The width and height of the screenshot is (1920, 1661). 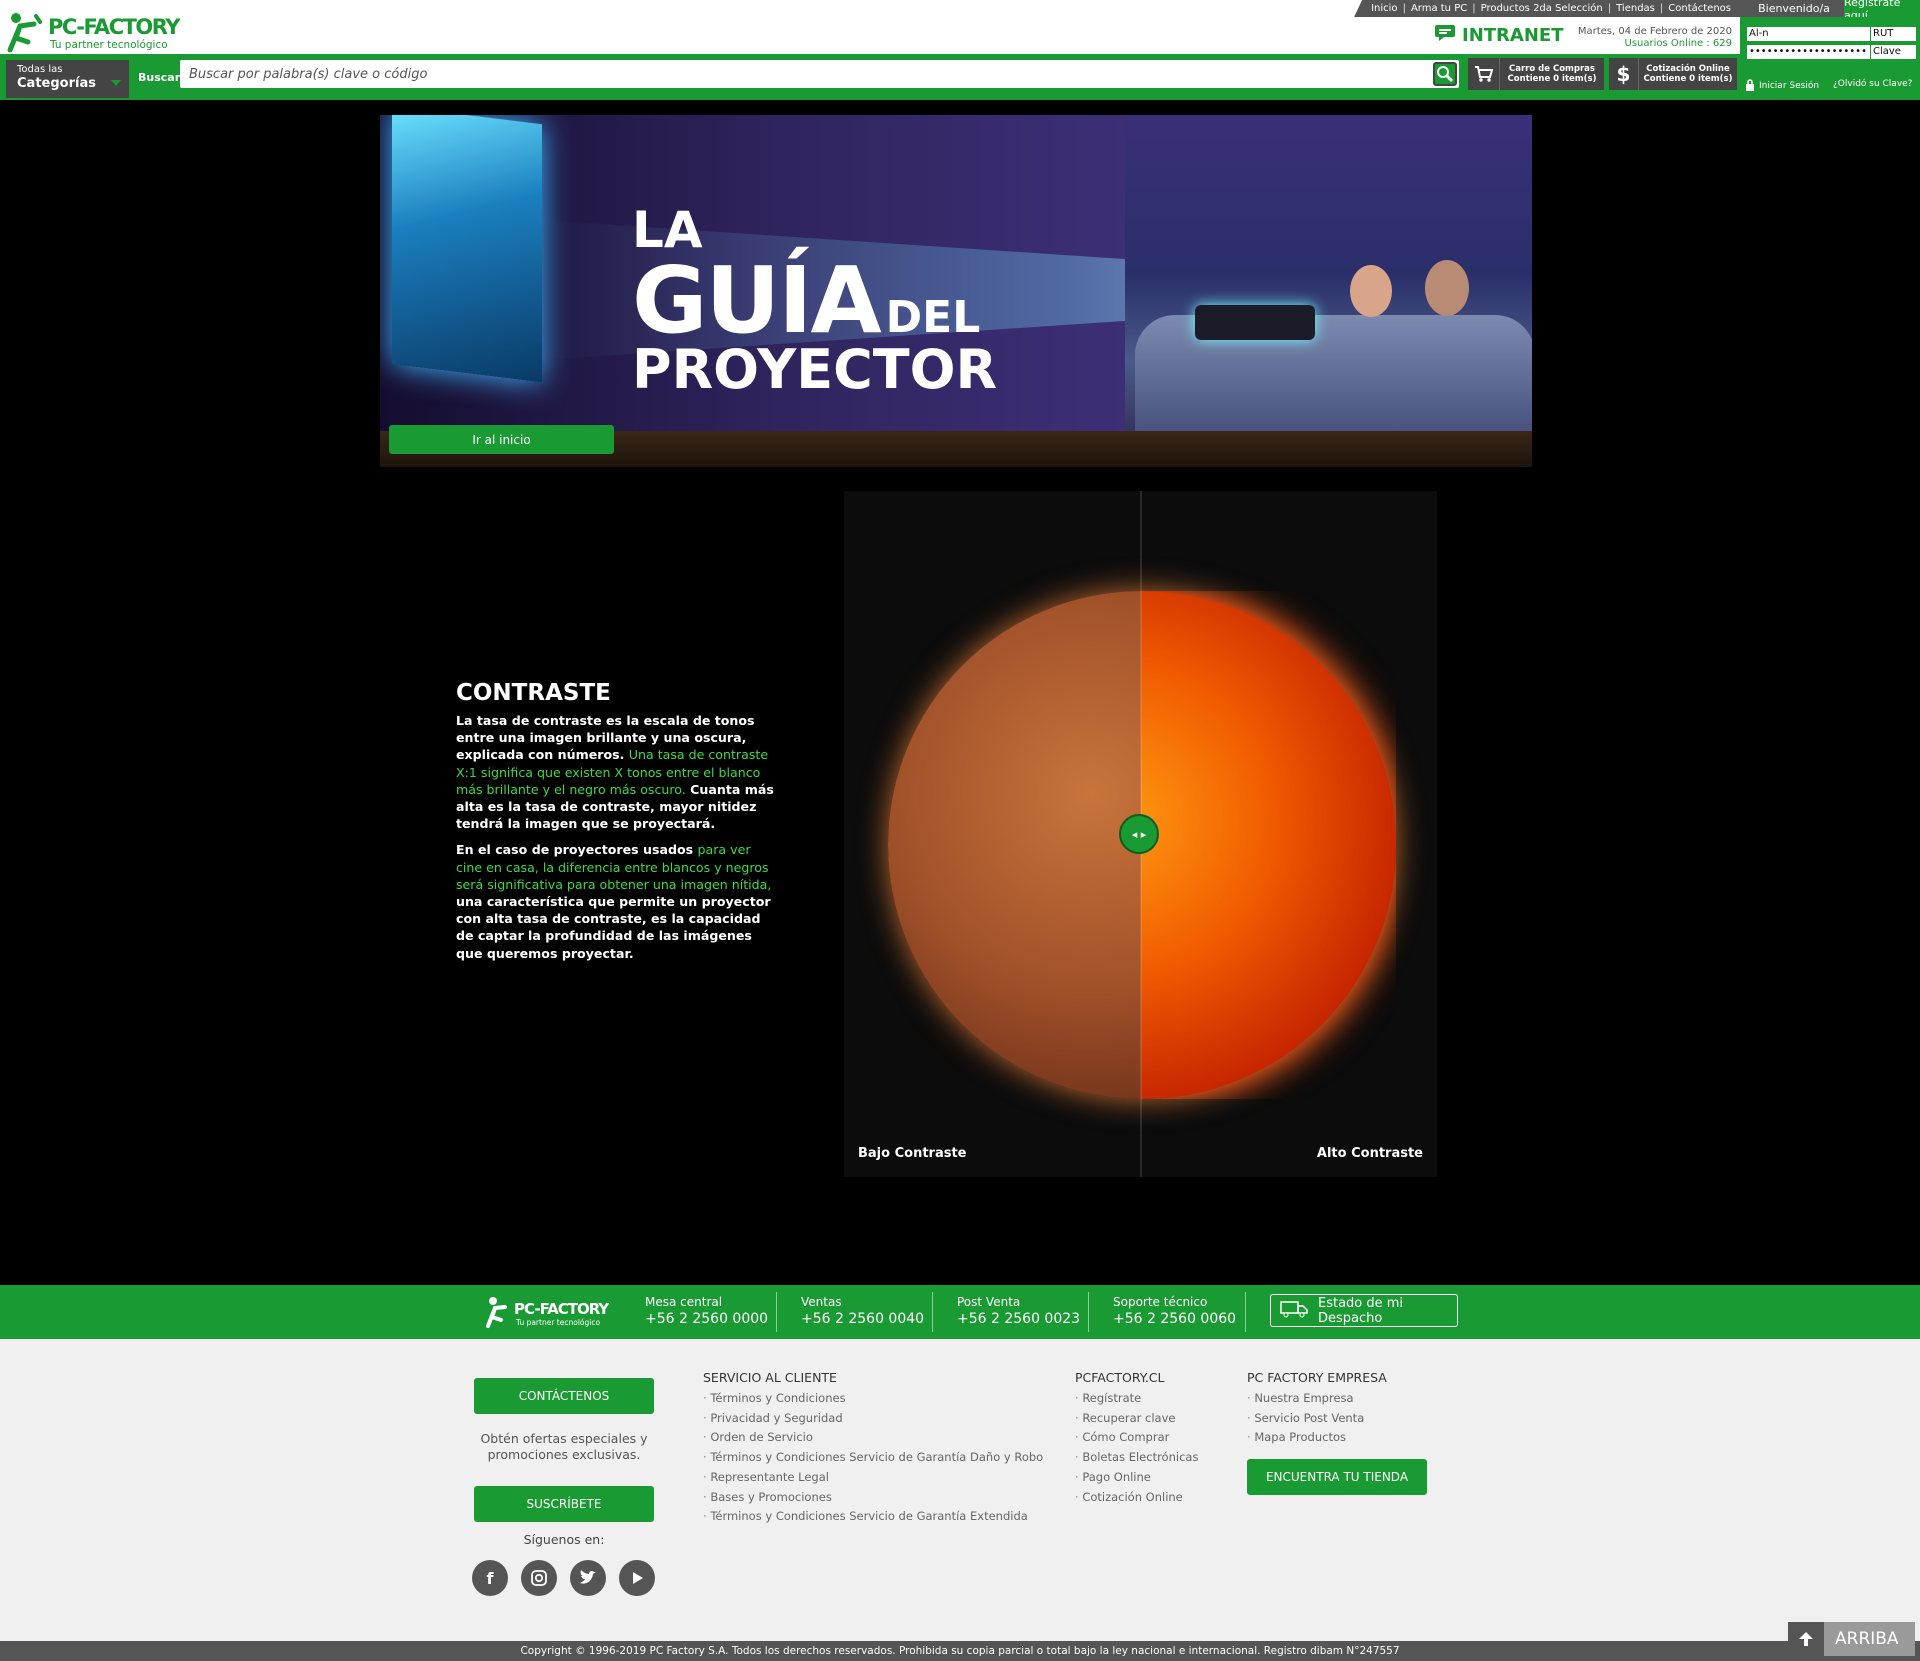 I want to click on slider-handle: ◂ ▸, so click(x=1139, y=834).